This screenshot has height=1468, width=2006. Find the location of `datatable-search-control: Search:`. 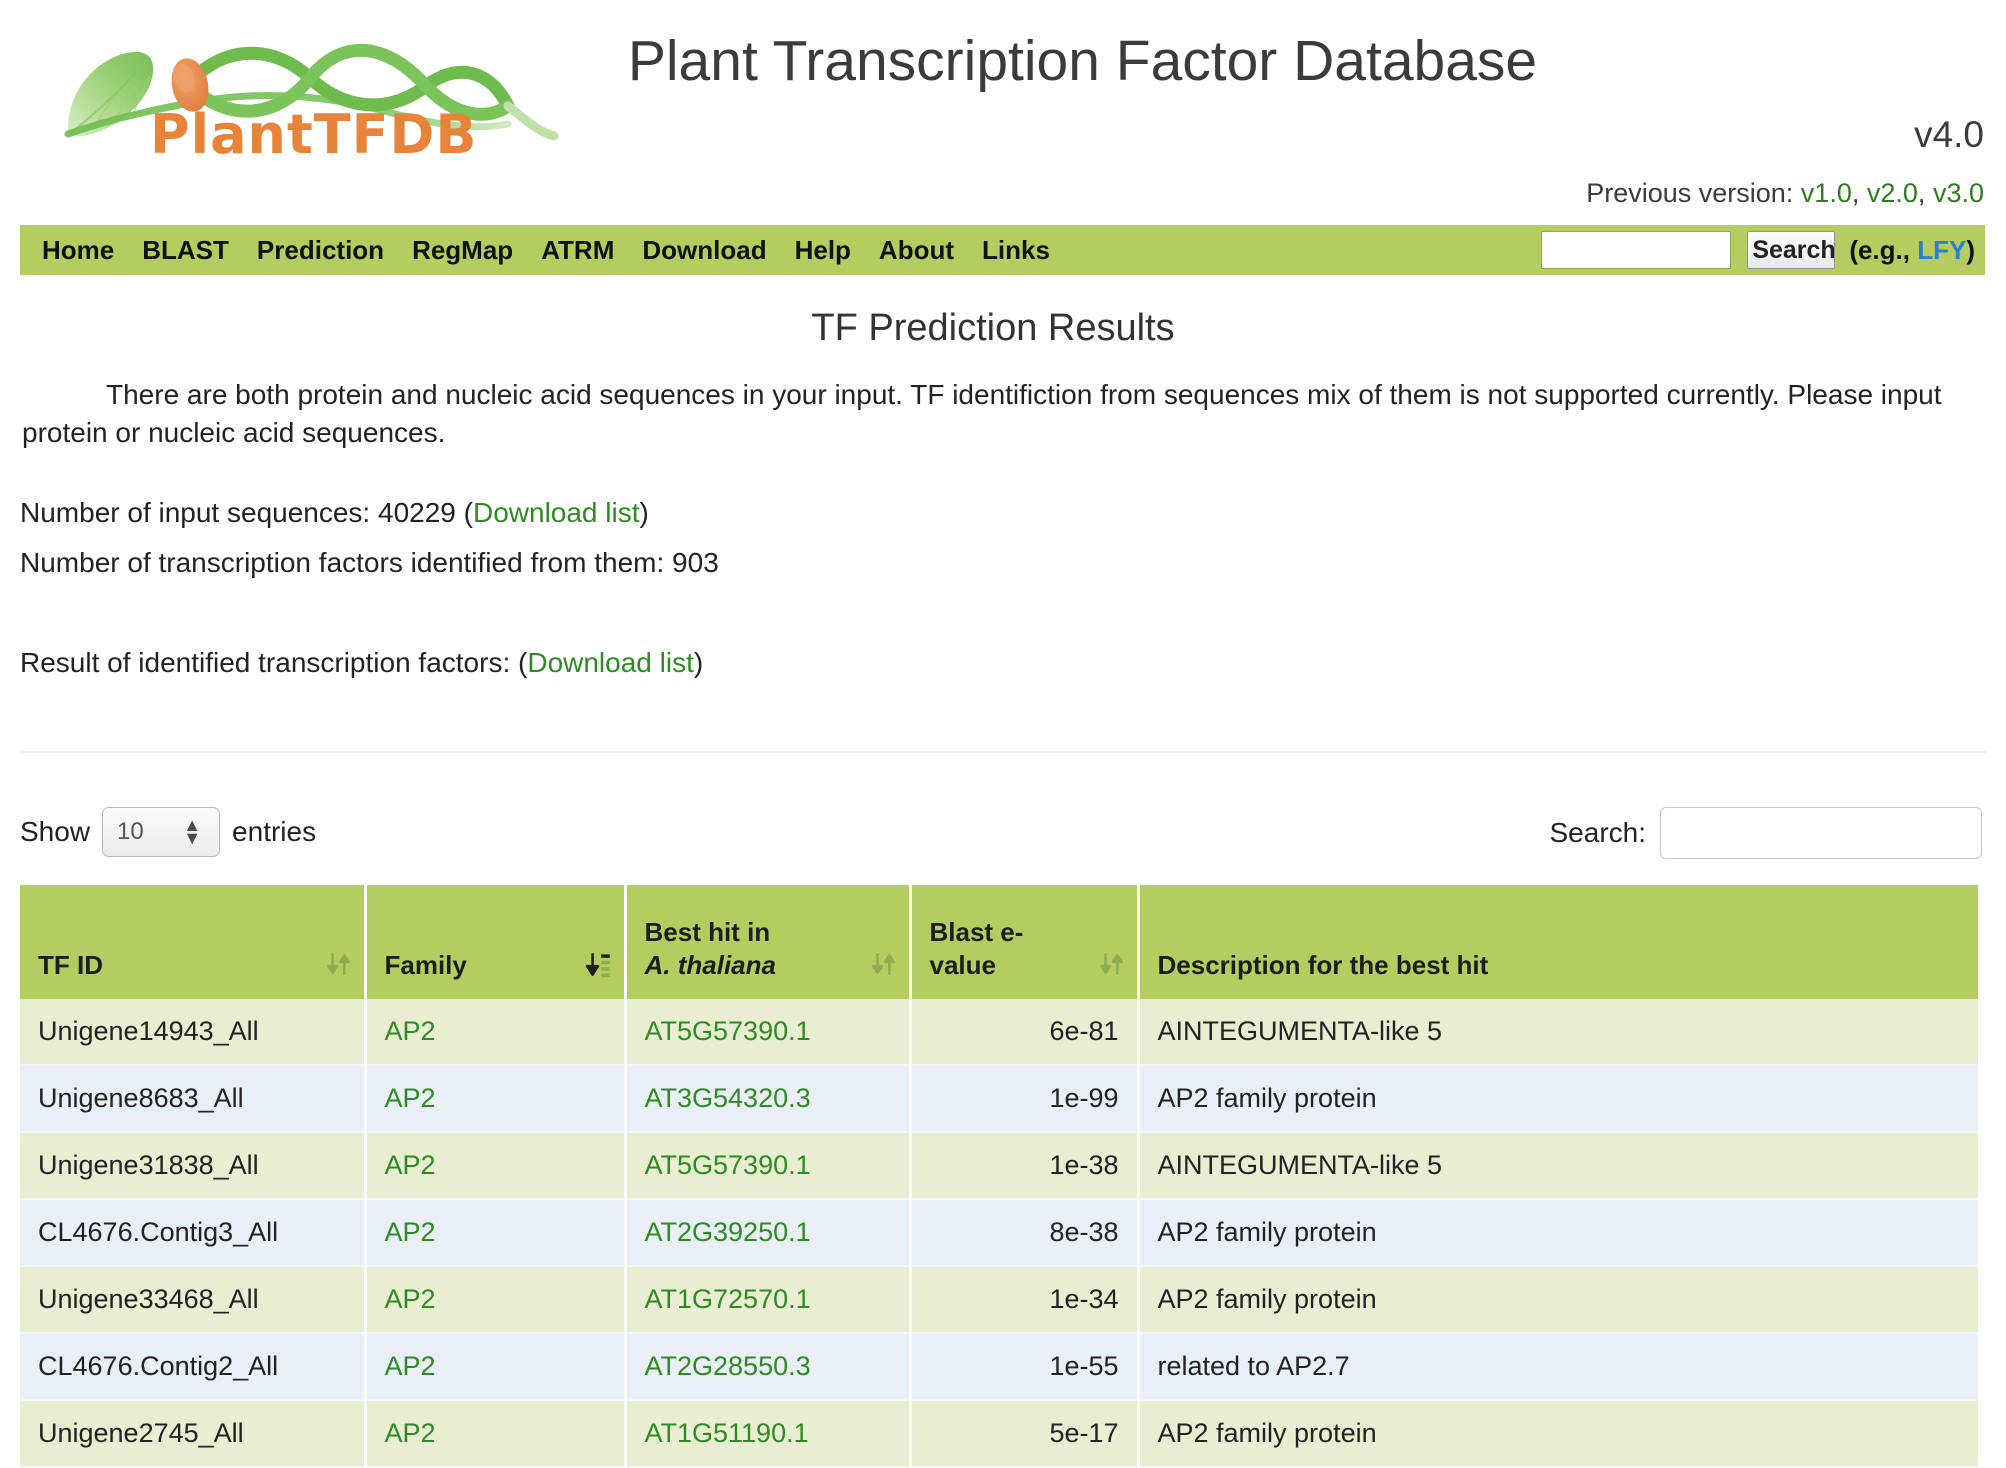

datatable-search-control: Search: is located at coordinates (1765, 833).